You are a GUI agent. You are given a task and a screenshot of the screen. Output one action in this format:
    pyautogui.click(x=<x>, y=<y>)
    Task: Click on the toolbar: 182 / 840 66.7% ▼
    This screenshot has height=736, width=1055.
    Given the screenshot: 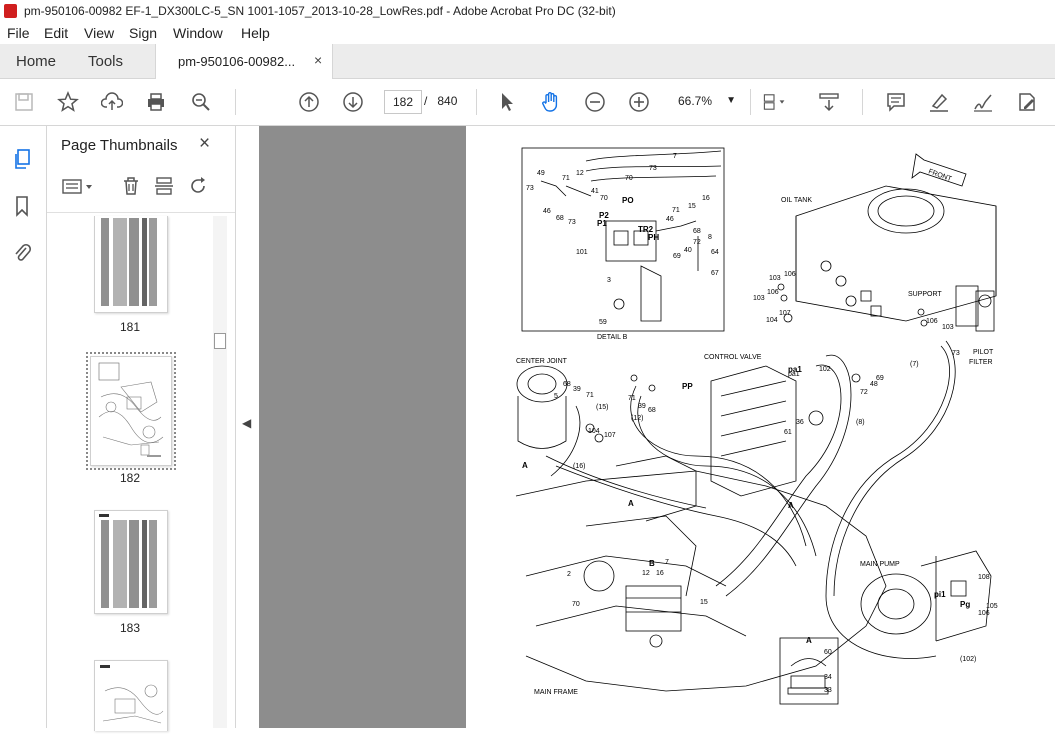 What is the action you would take?
    pyautogui.click(x=527, y=102)
    